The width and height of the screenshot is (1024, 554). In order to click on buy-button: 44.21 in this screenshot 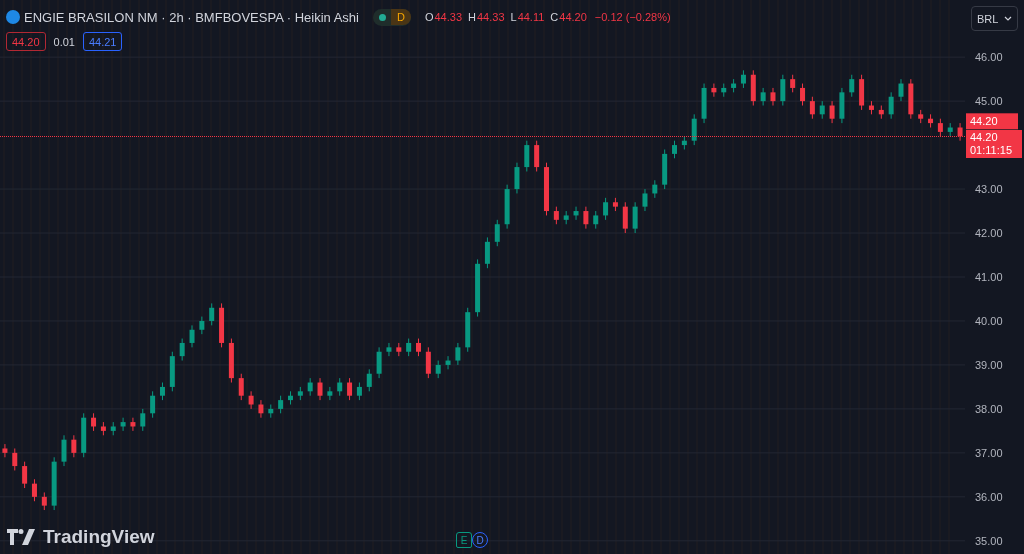, I will do `click(102, 41)`.